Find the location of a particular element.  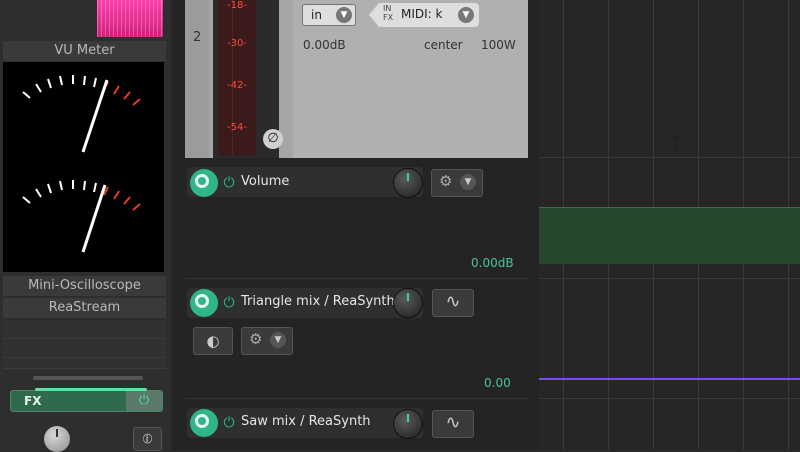

pan-knob is located at coordinates (57, 439).